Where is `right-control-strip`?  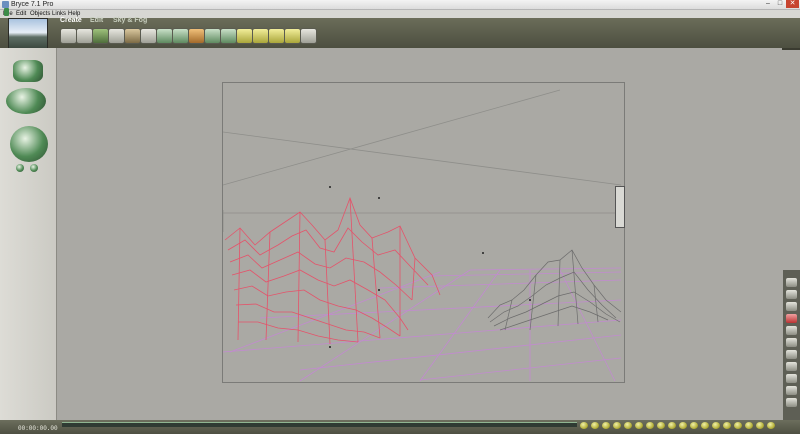
right-control-strip is located at coordinates (791, 345).